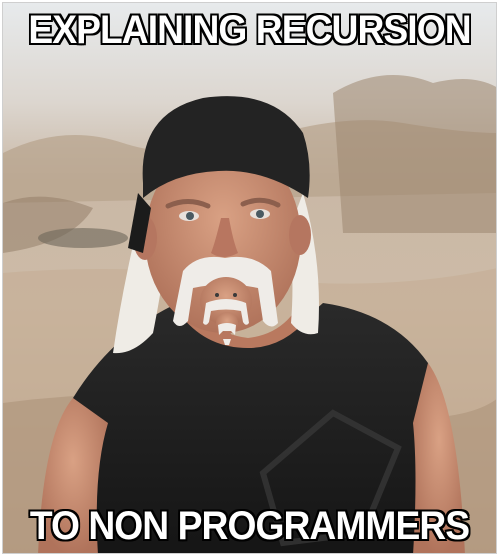  I want to click on right-ear, so click(300, 235).